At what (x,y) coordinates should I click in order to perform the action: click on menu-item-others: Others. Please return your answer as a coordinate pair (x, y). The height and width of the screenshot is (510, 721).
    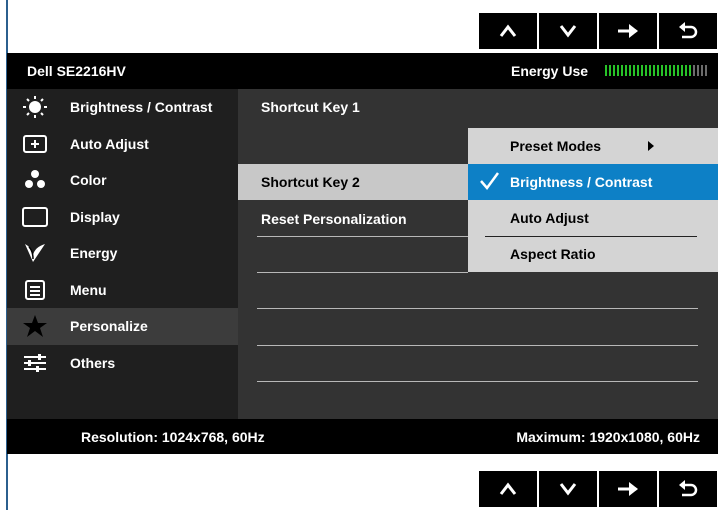
    Looking at the image, I should click on (122, 363).